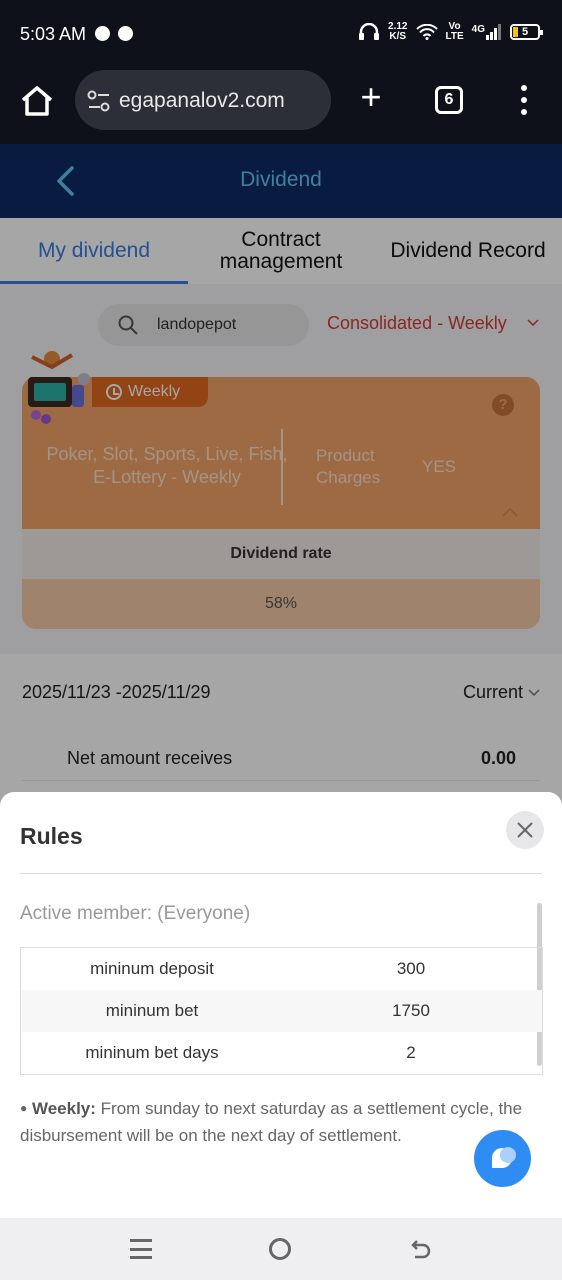 The height and width of the screenshot is (1280, 562). I want to click on battery-icon: 5, so click(526, 32).